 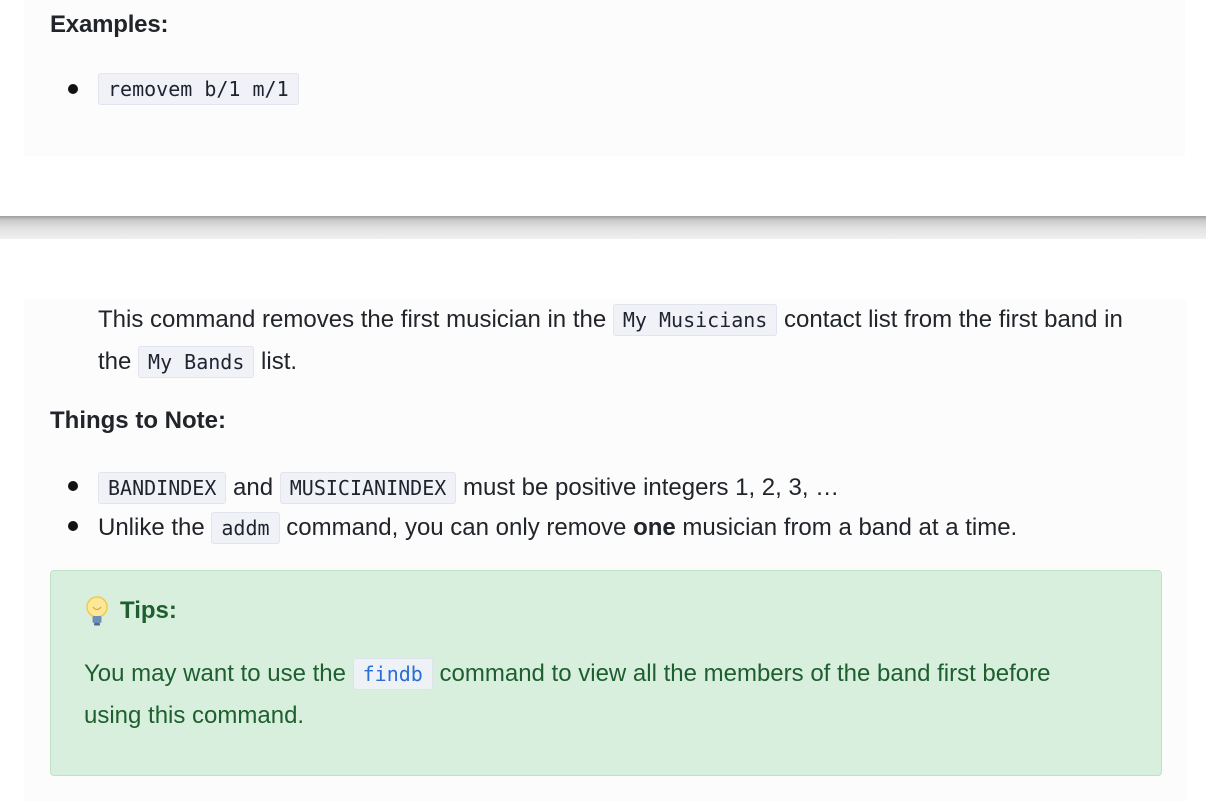 I want to click on examples-list: removem b/1 m/1, so click(x=174, y=89).